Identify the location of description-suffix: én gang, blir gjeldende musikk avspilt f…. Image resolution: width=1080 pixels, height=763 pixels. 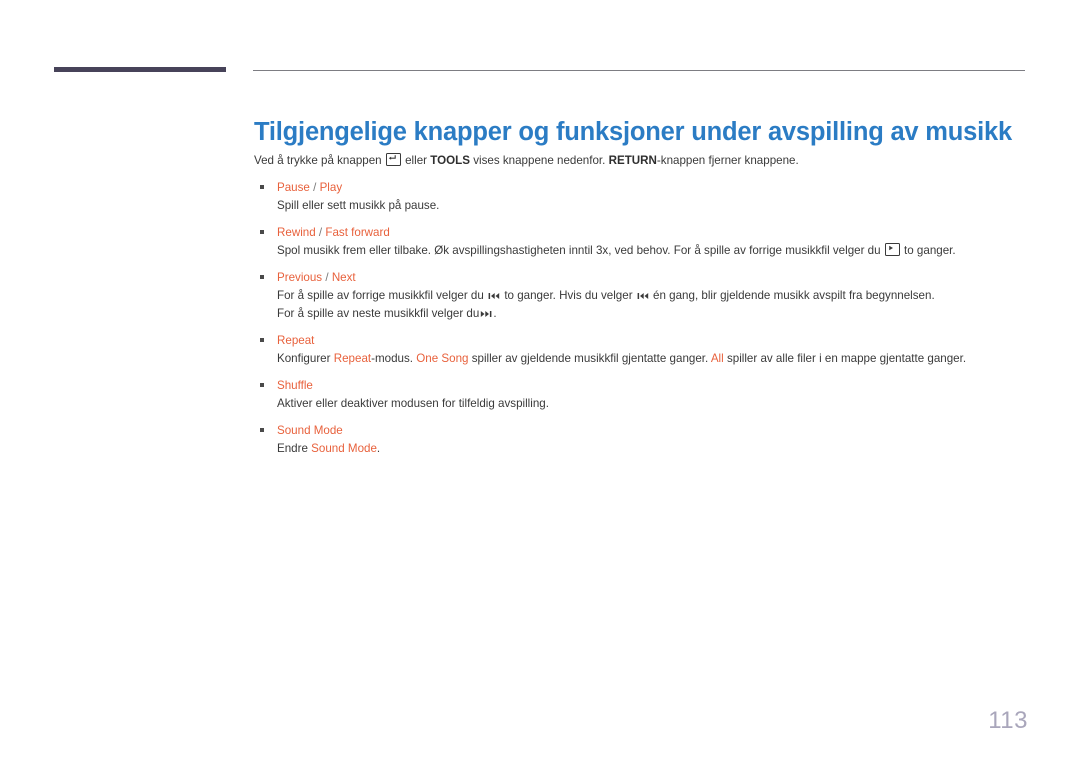
(794, 295).